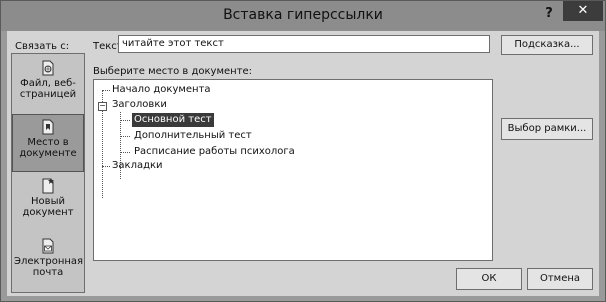 The width and height of the screenshot is (606, 302). Describe the element at coordinates (48, 148) in the screenshot. I see `link-to-place-label: Место в документе` at that location.